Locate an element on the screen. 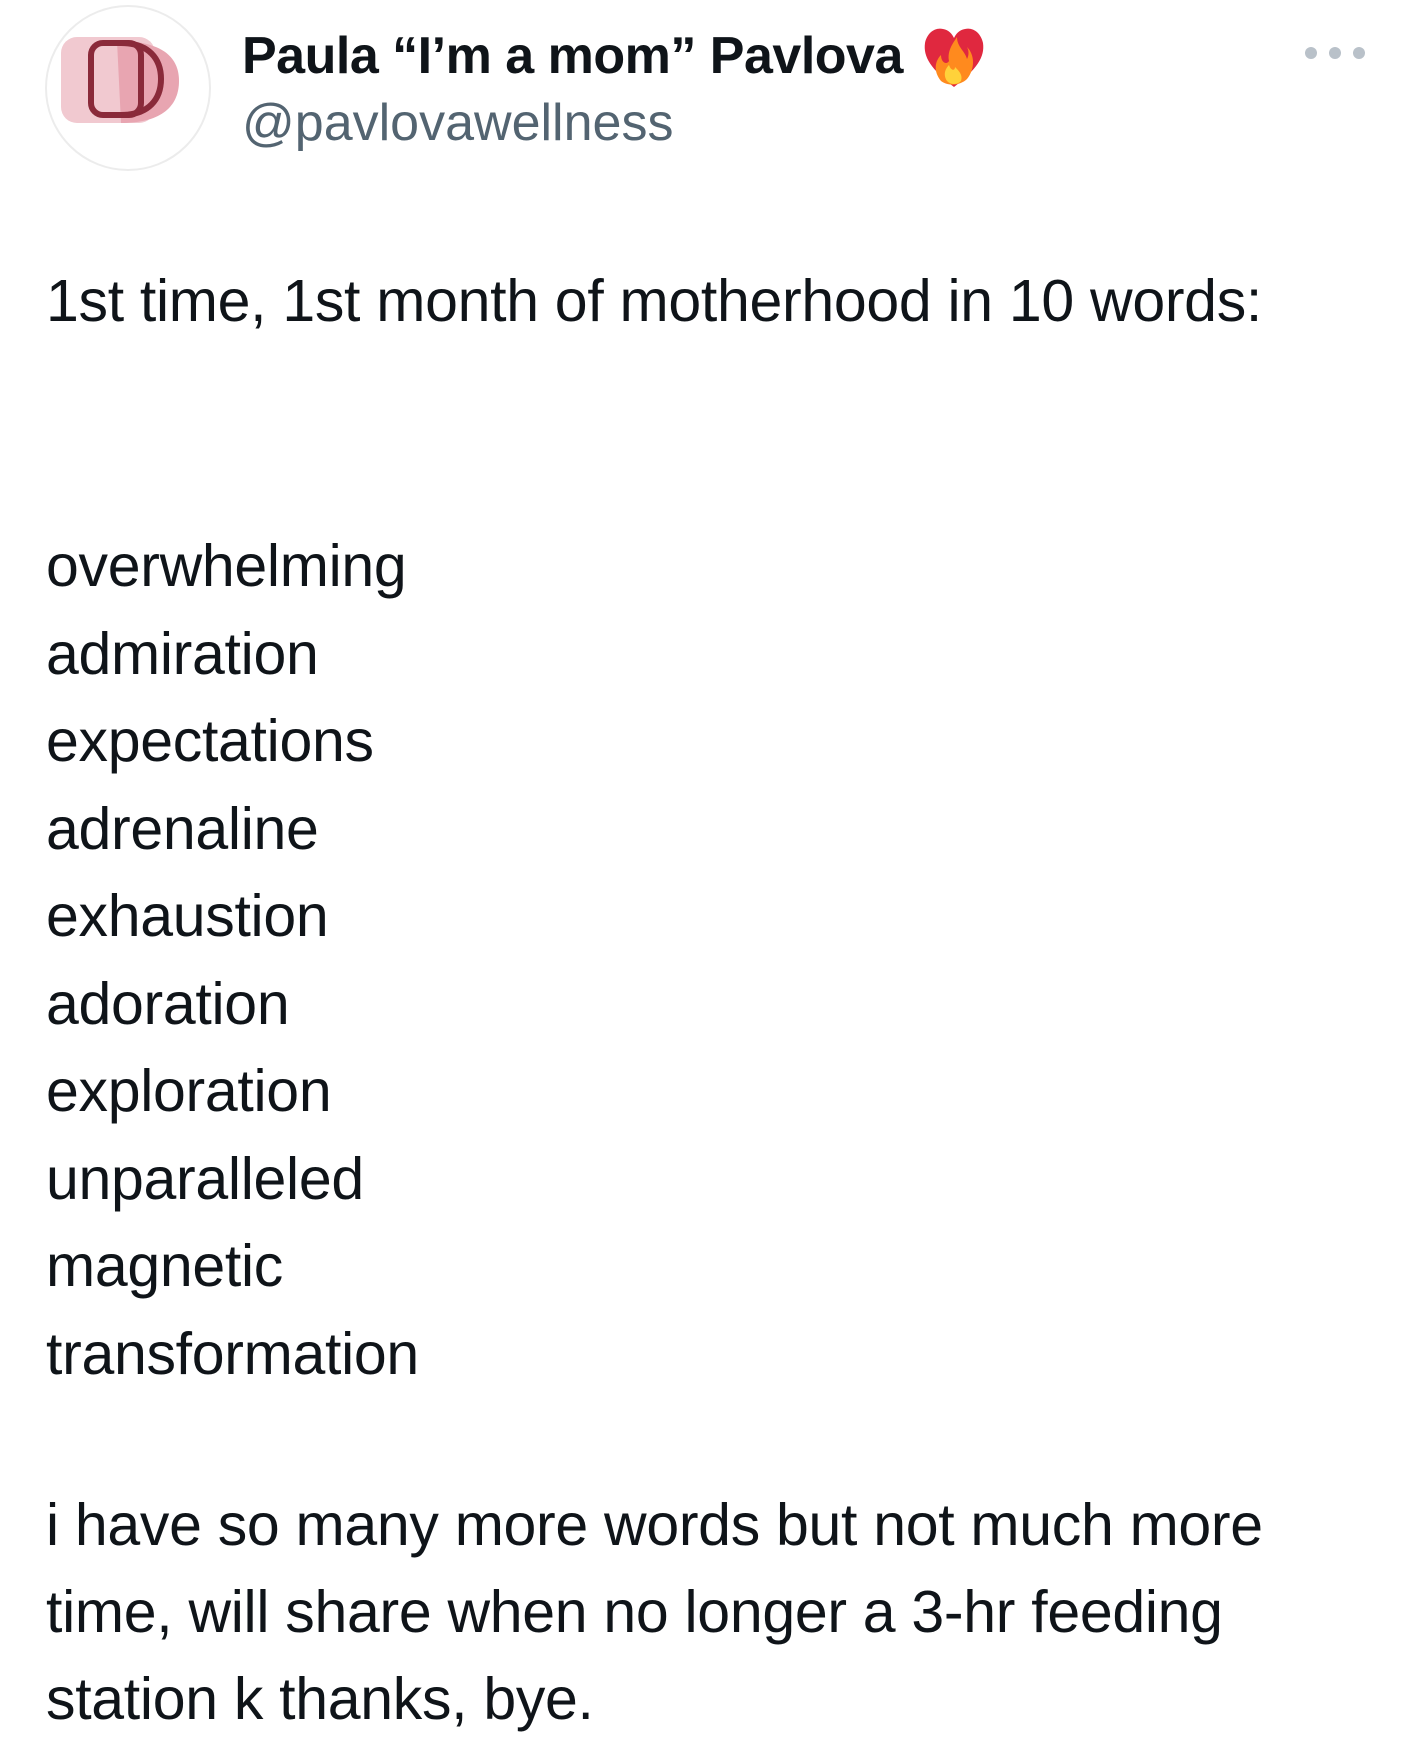 The width and height of the screenshot is (1406, 1757). name-row: Paula “I’m a mom” Pavlova is located at coordinates (614, 56).